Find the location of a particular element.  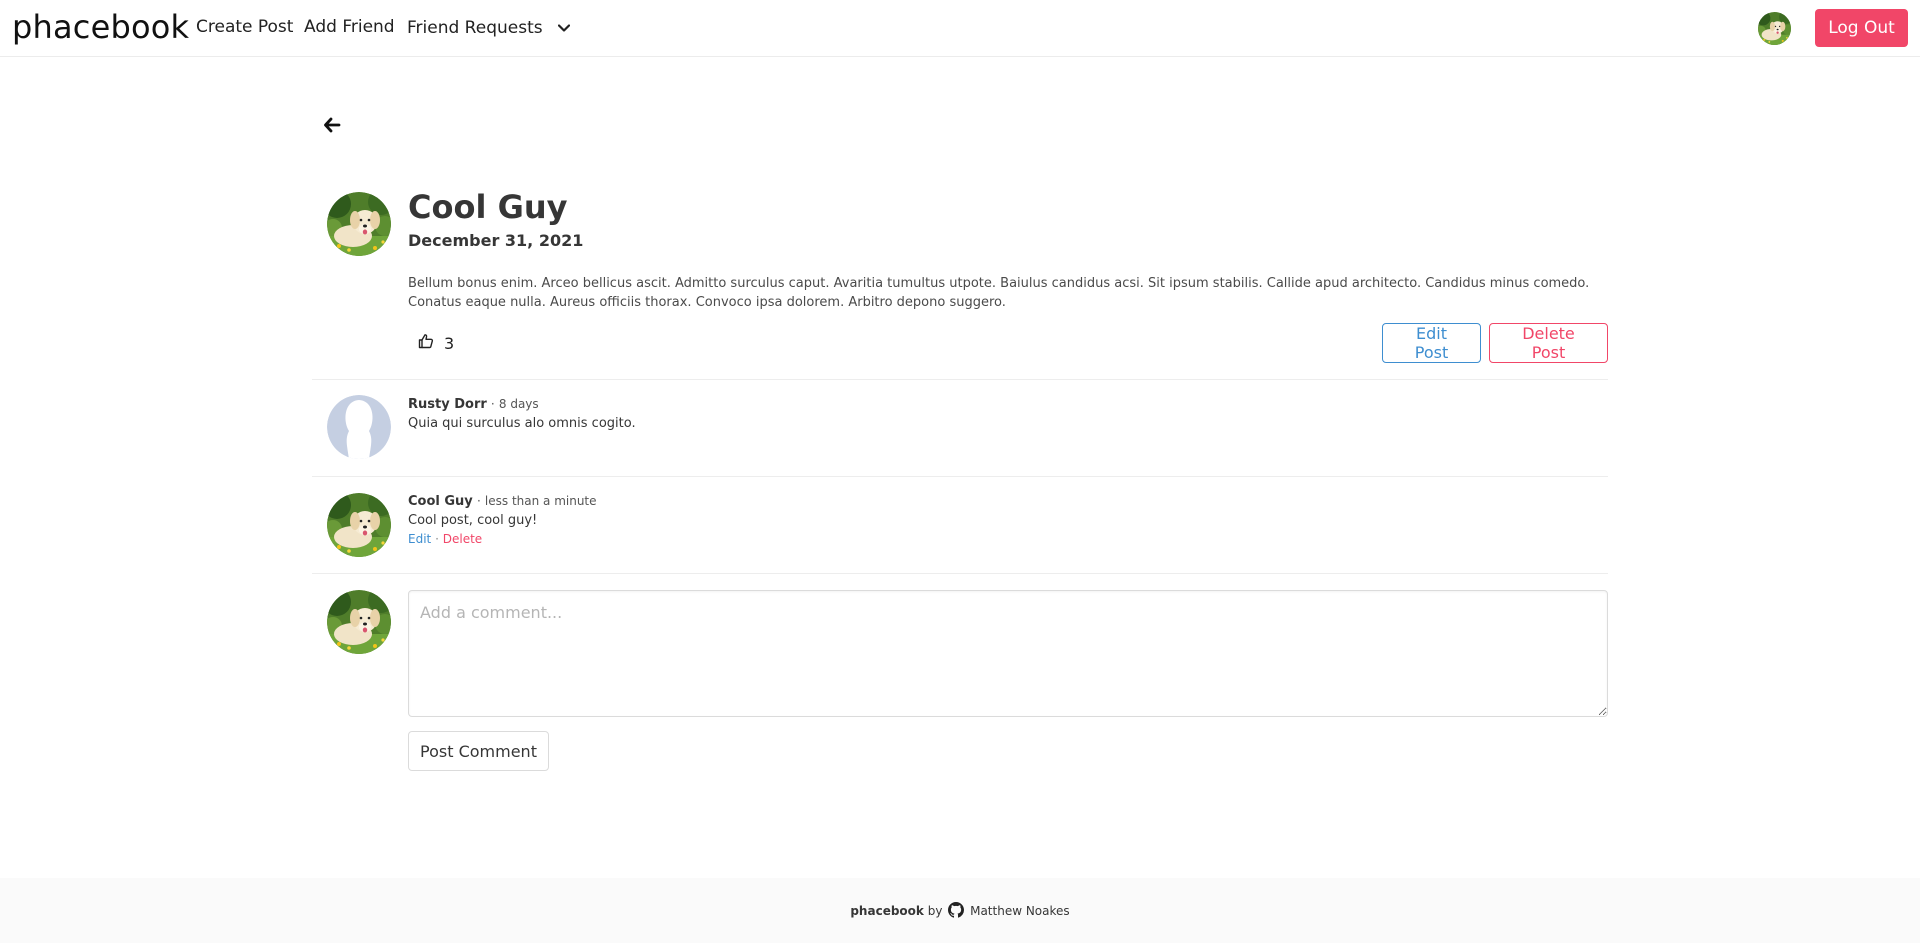

edit-comment-link: Edit is located at coordinates (419, 539).